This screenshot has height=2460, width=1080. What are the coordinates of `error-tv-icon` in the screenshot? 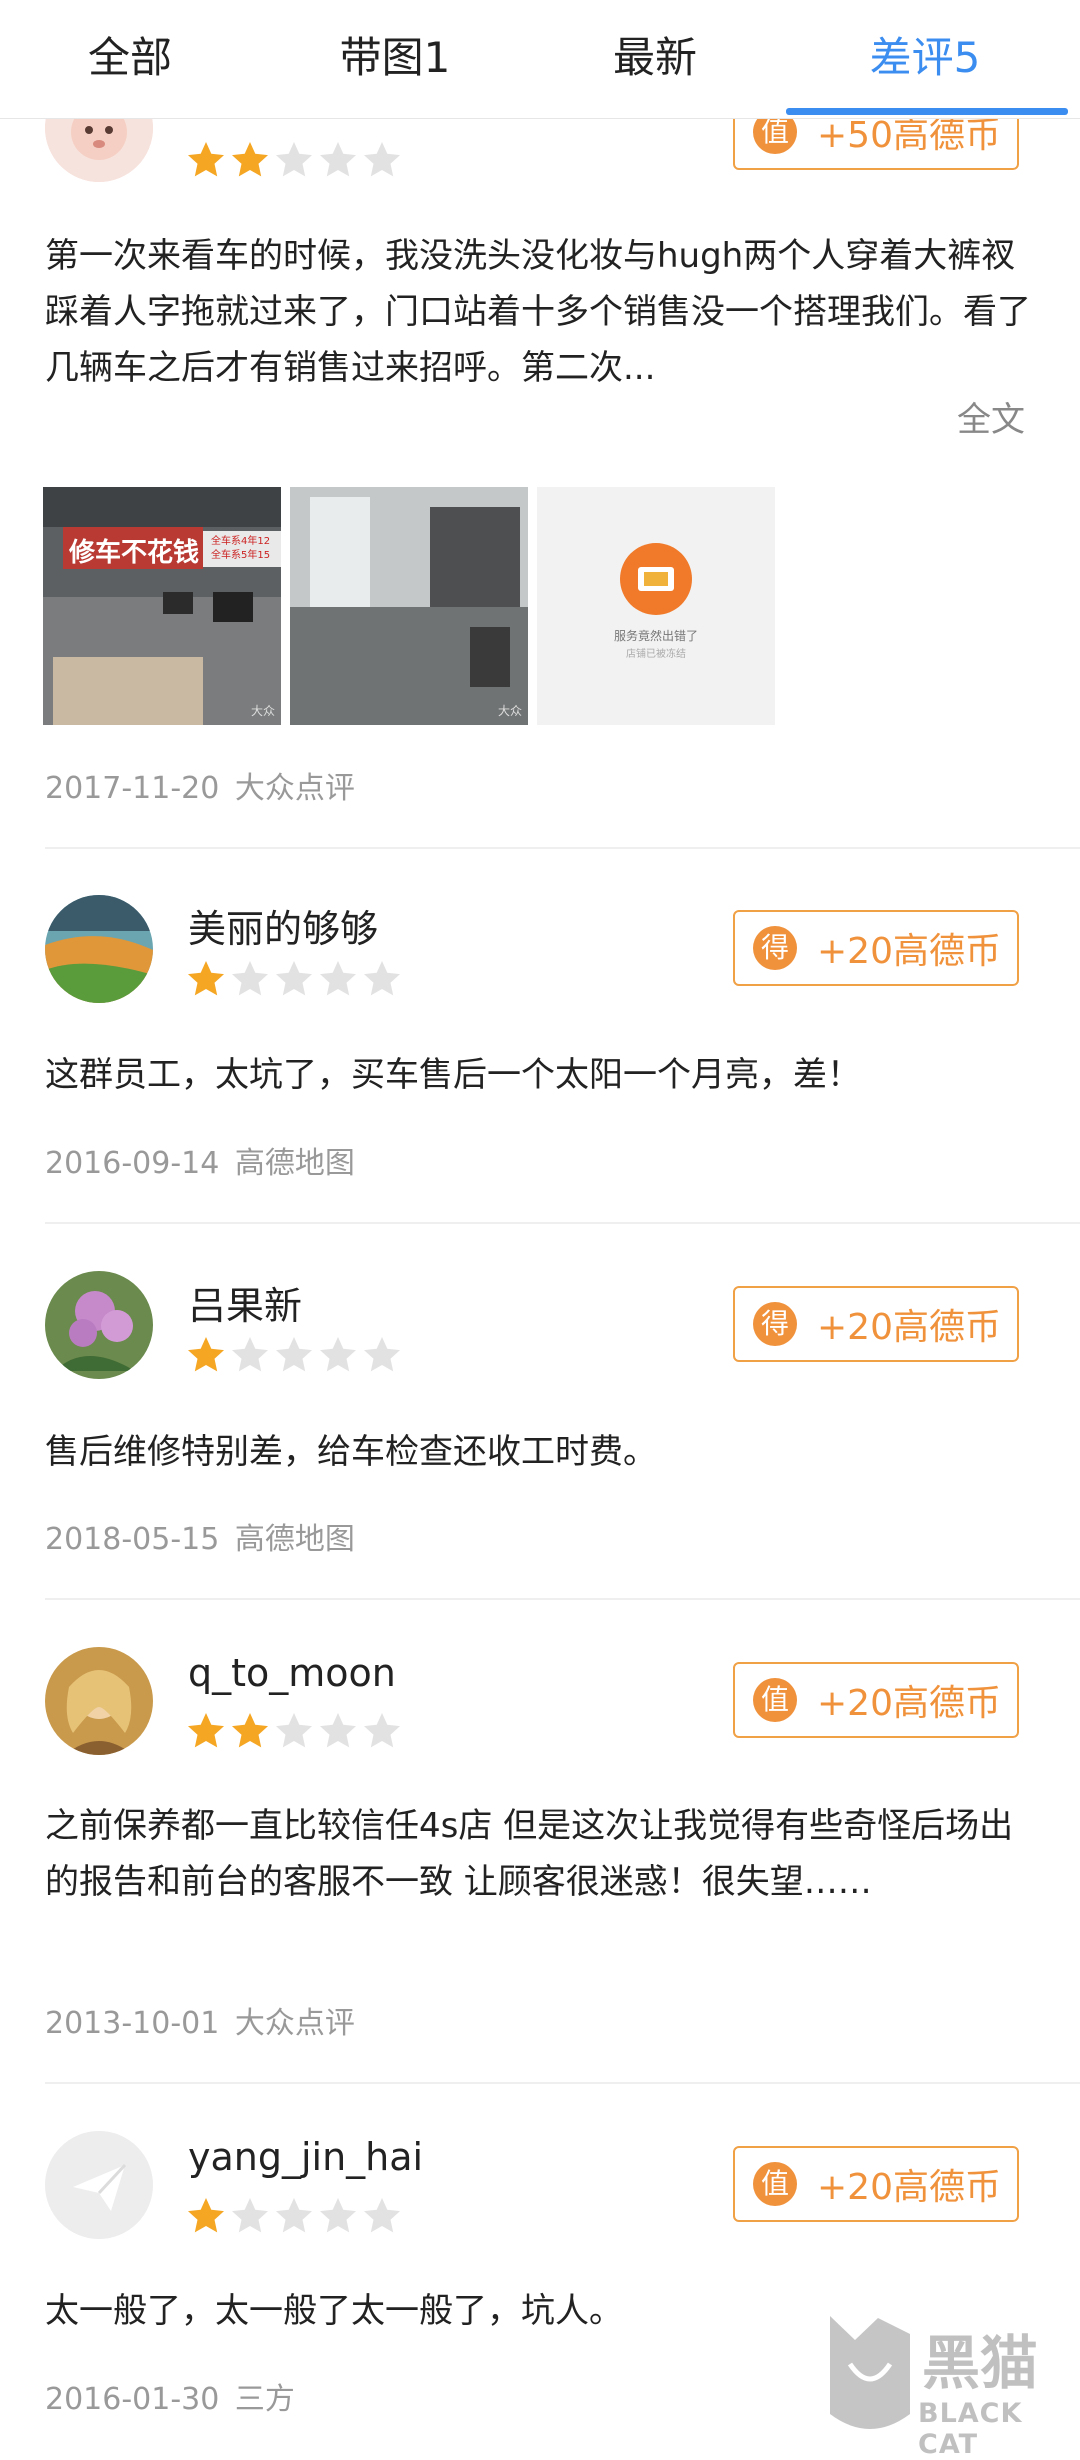 It's located at (656, 579).